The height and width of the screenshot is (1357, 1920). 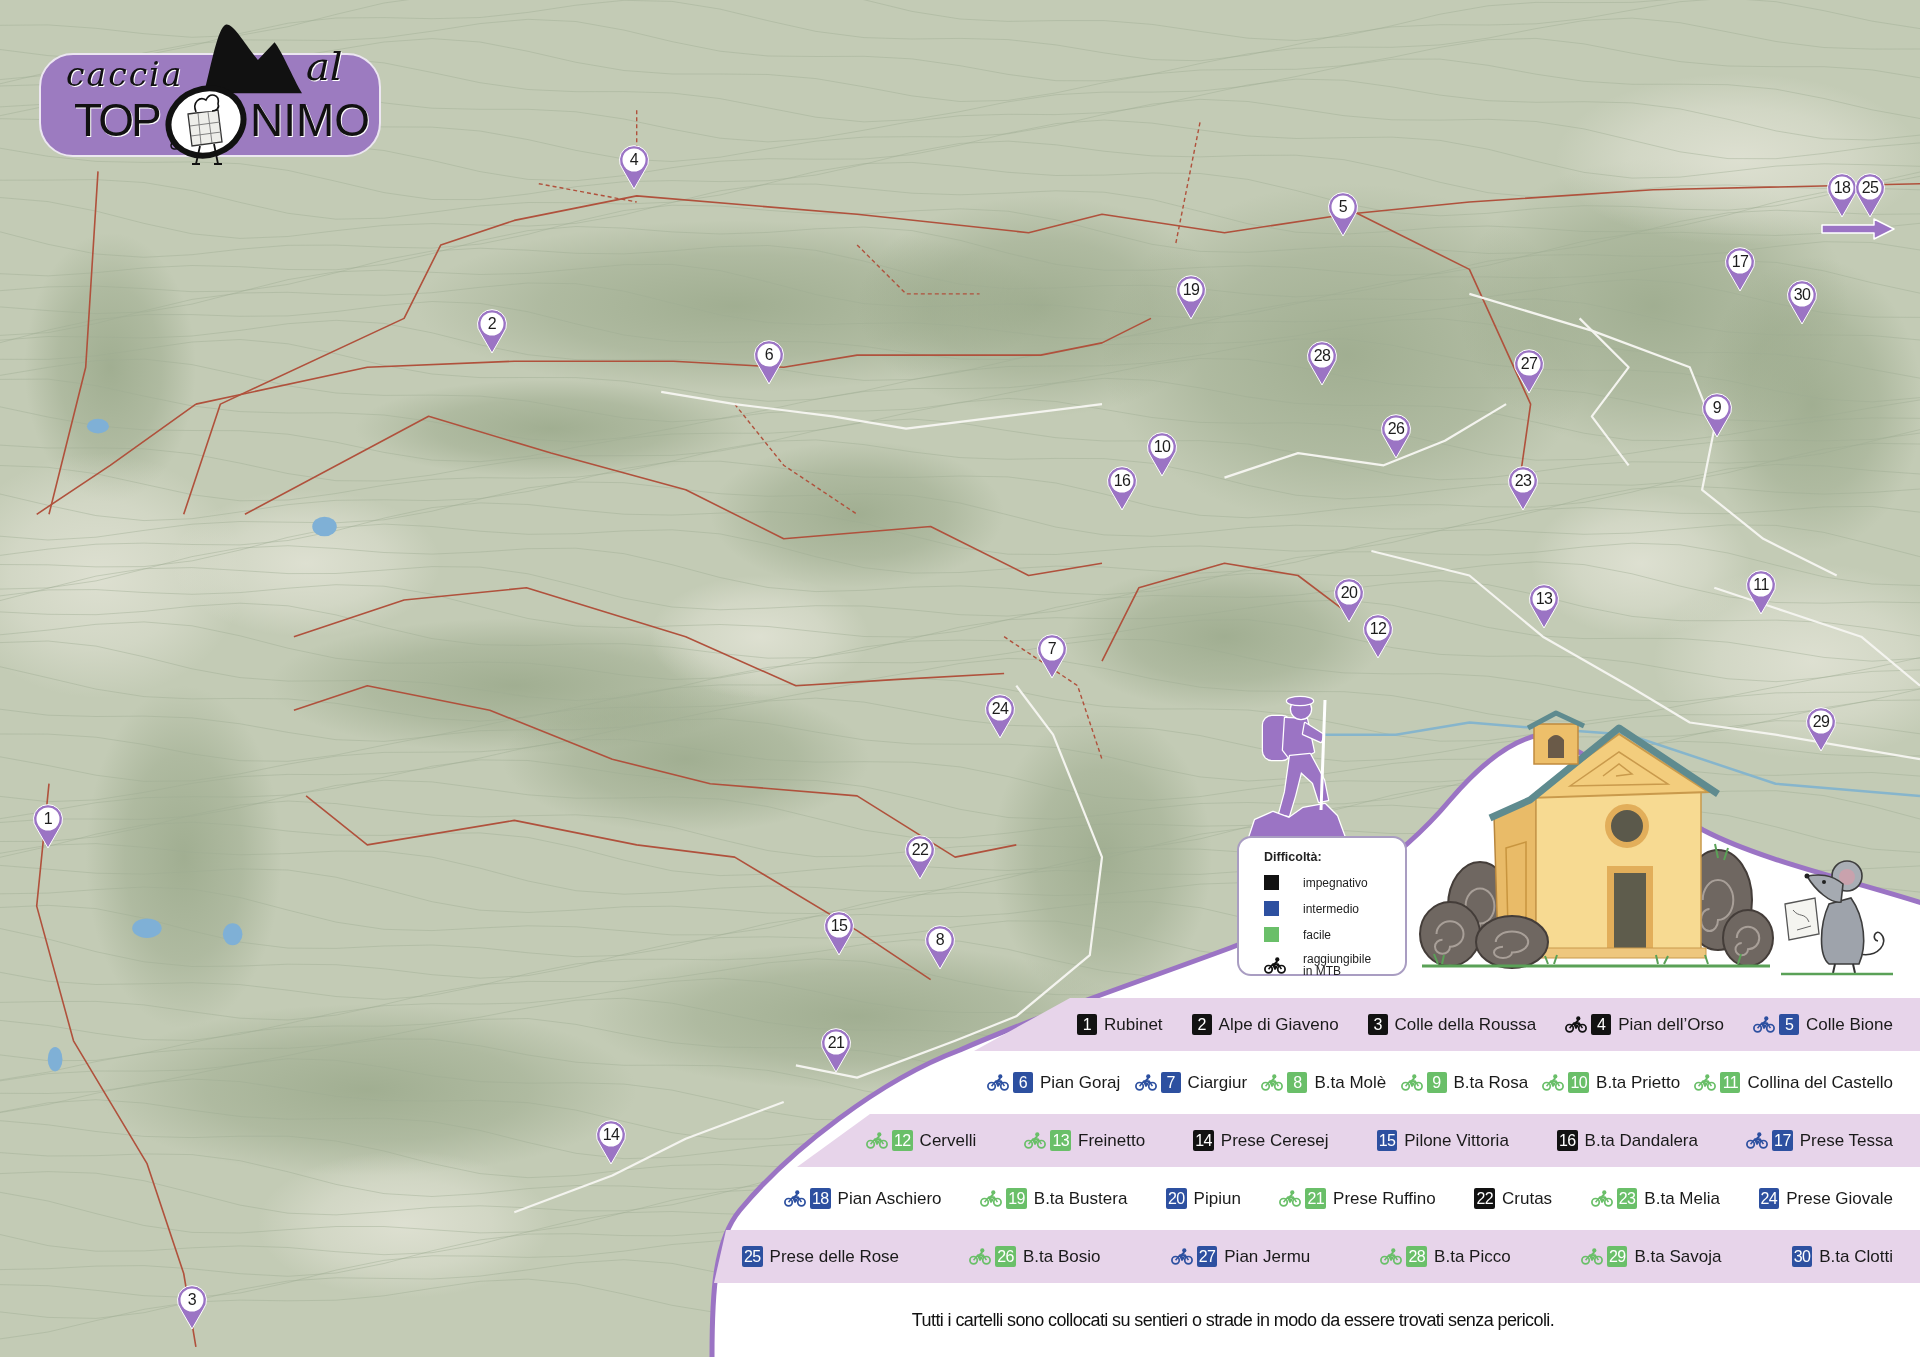 I want to click on number-badge: 24, so click(x=1769, y=1198).